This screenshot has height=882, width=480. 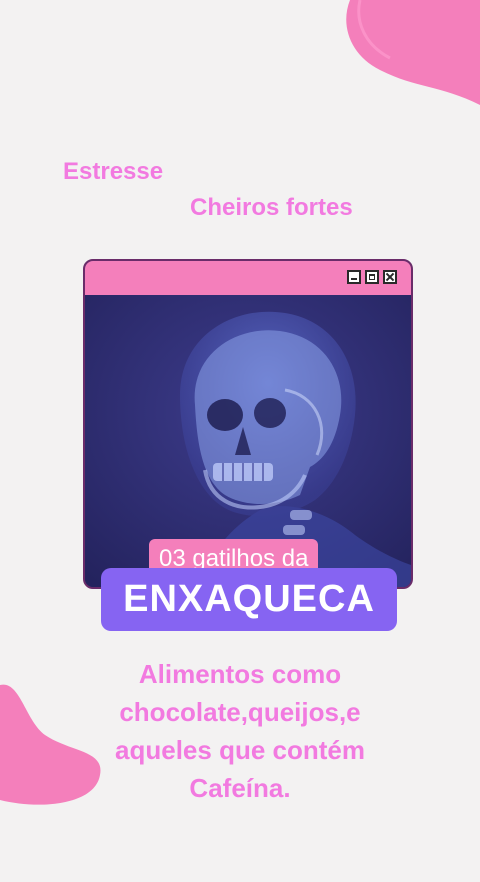 I want to click on card-headline: ENXAQUECA, so click(x=249, y=599).